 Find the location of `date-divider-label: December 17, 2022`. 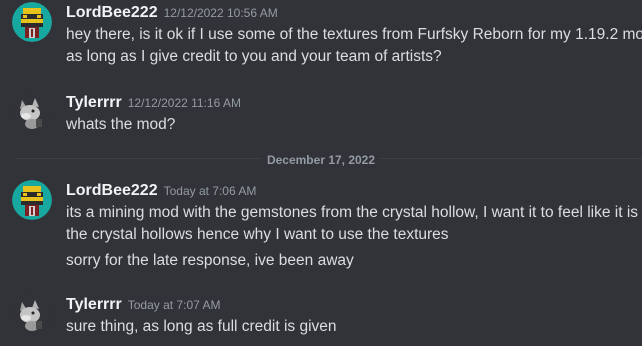

date-divider-label: December 17, 2022 is located at coordinates (321, 160).